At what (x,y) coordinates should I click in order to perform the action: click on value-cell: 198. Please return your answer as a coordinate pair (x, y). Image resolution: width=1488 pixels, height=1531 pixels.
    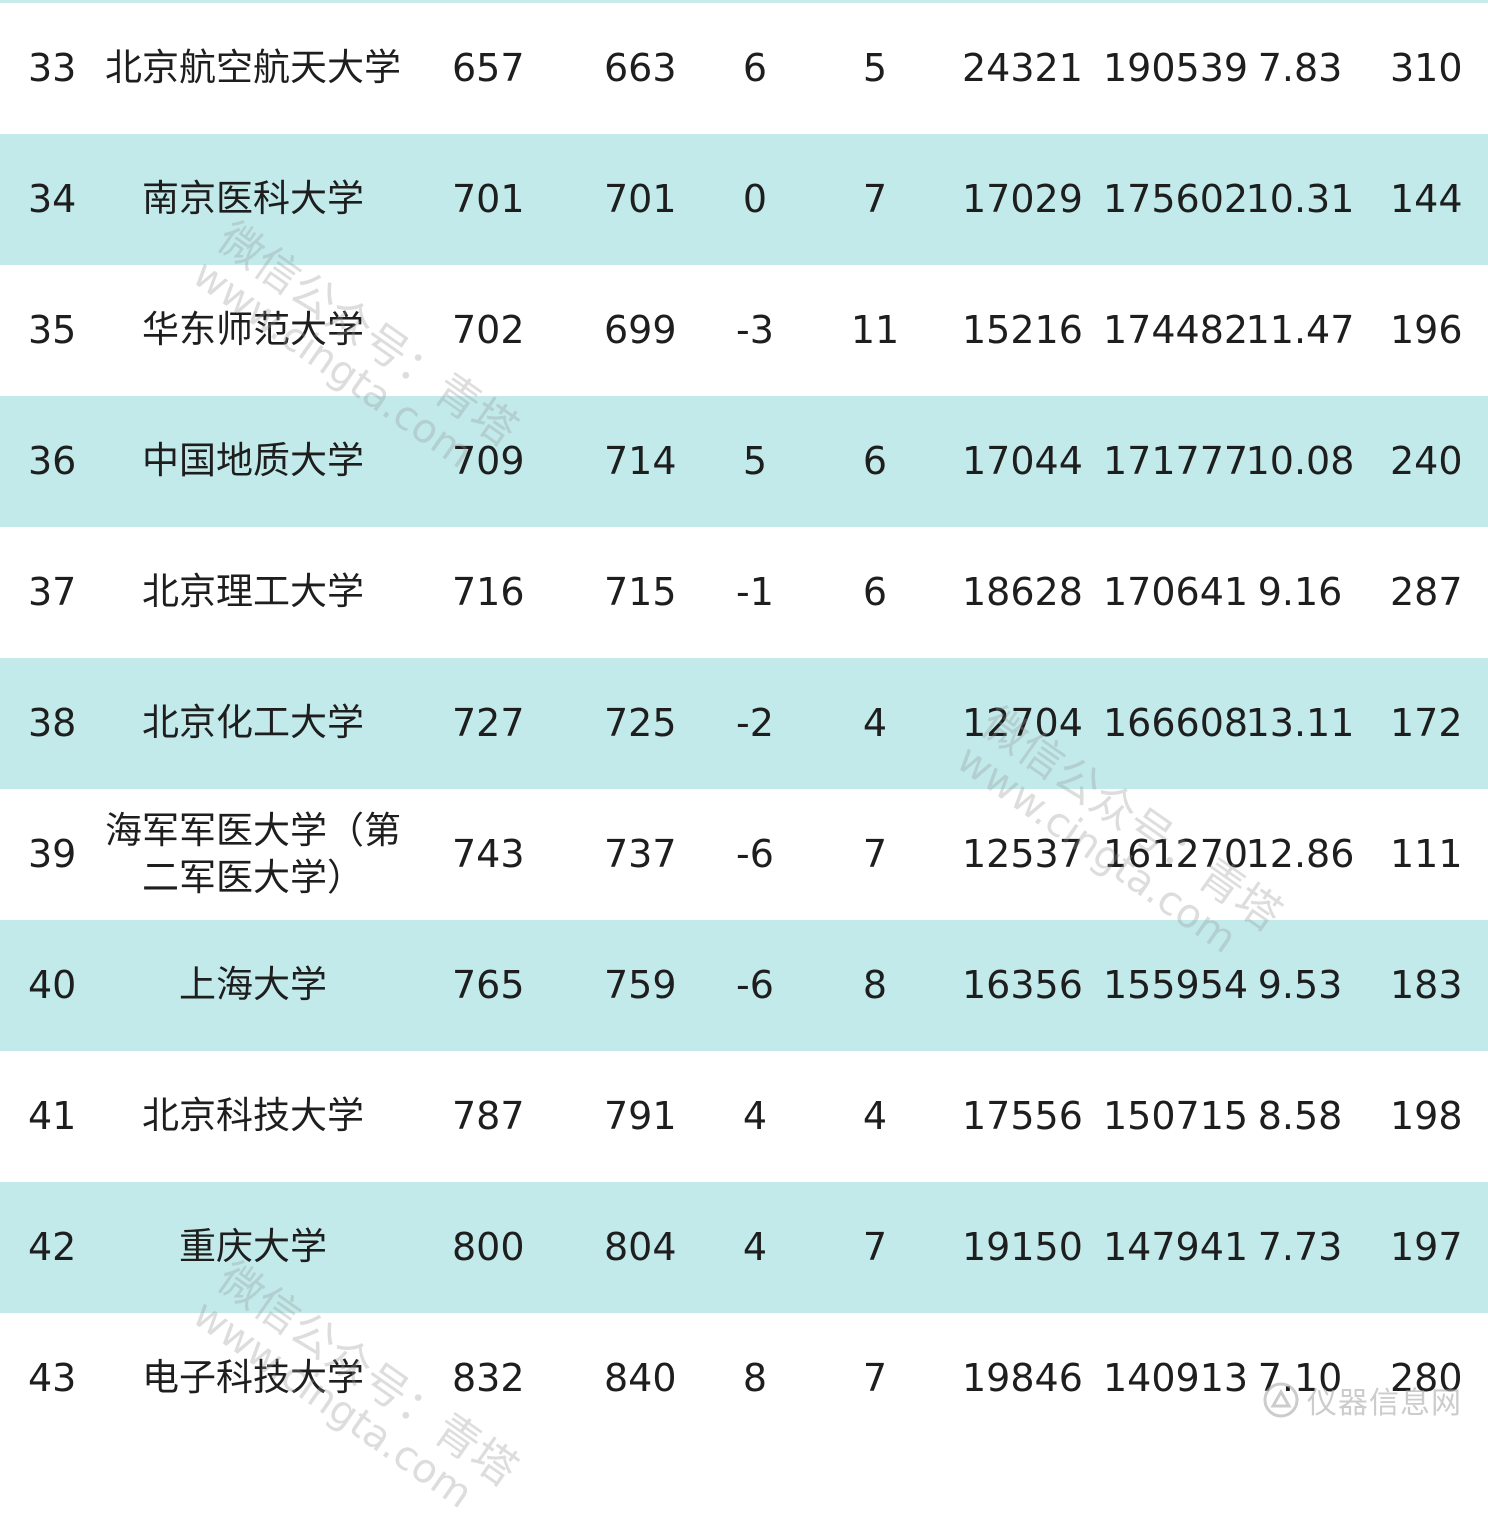
    Looking at the image, I should click on (1426, 1115).